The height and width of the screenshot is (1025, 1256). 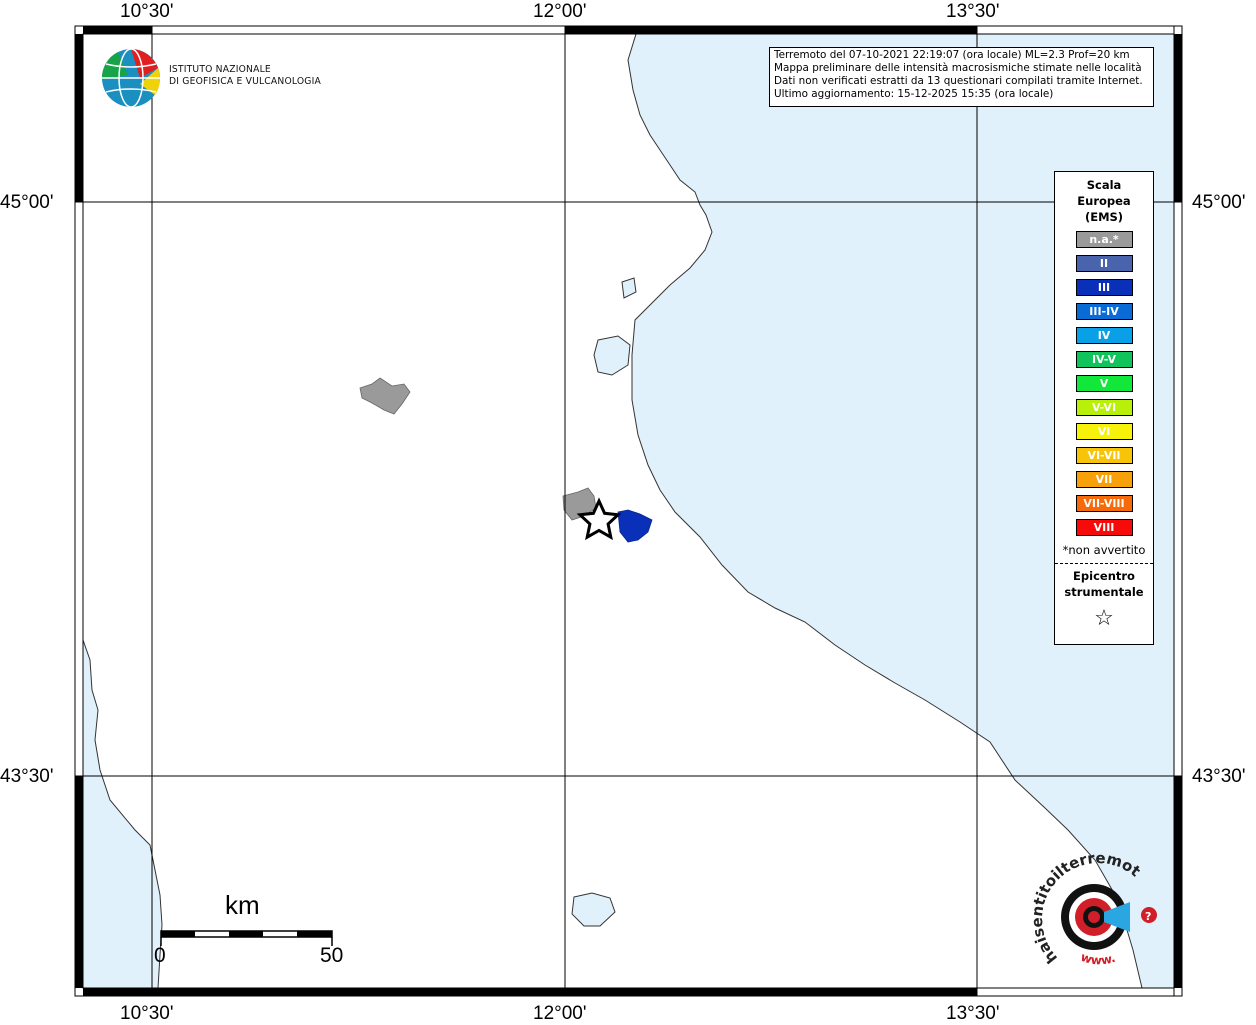 I want to click on legend-note: *non avvertito, so click(x=1104, y=550).